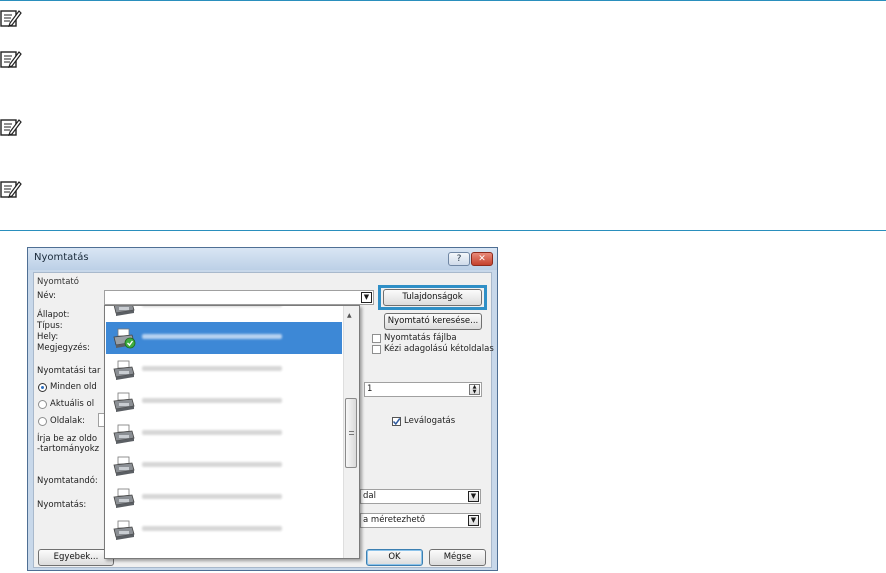  I want to click on cancel-button: Mégse, so click(457, 557).